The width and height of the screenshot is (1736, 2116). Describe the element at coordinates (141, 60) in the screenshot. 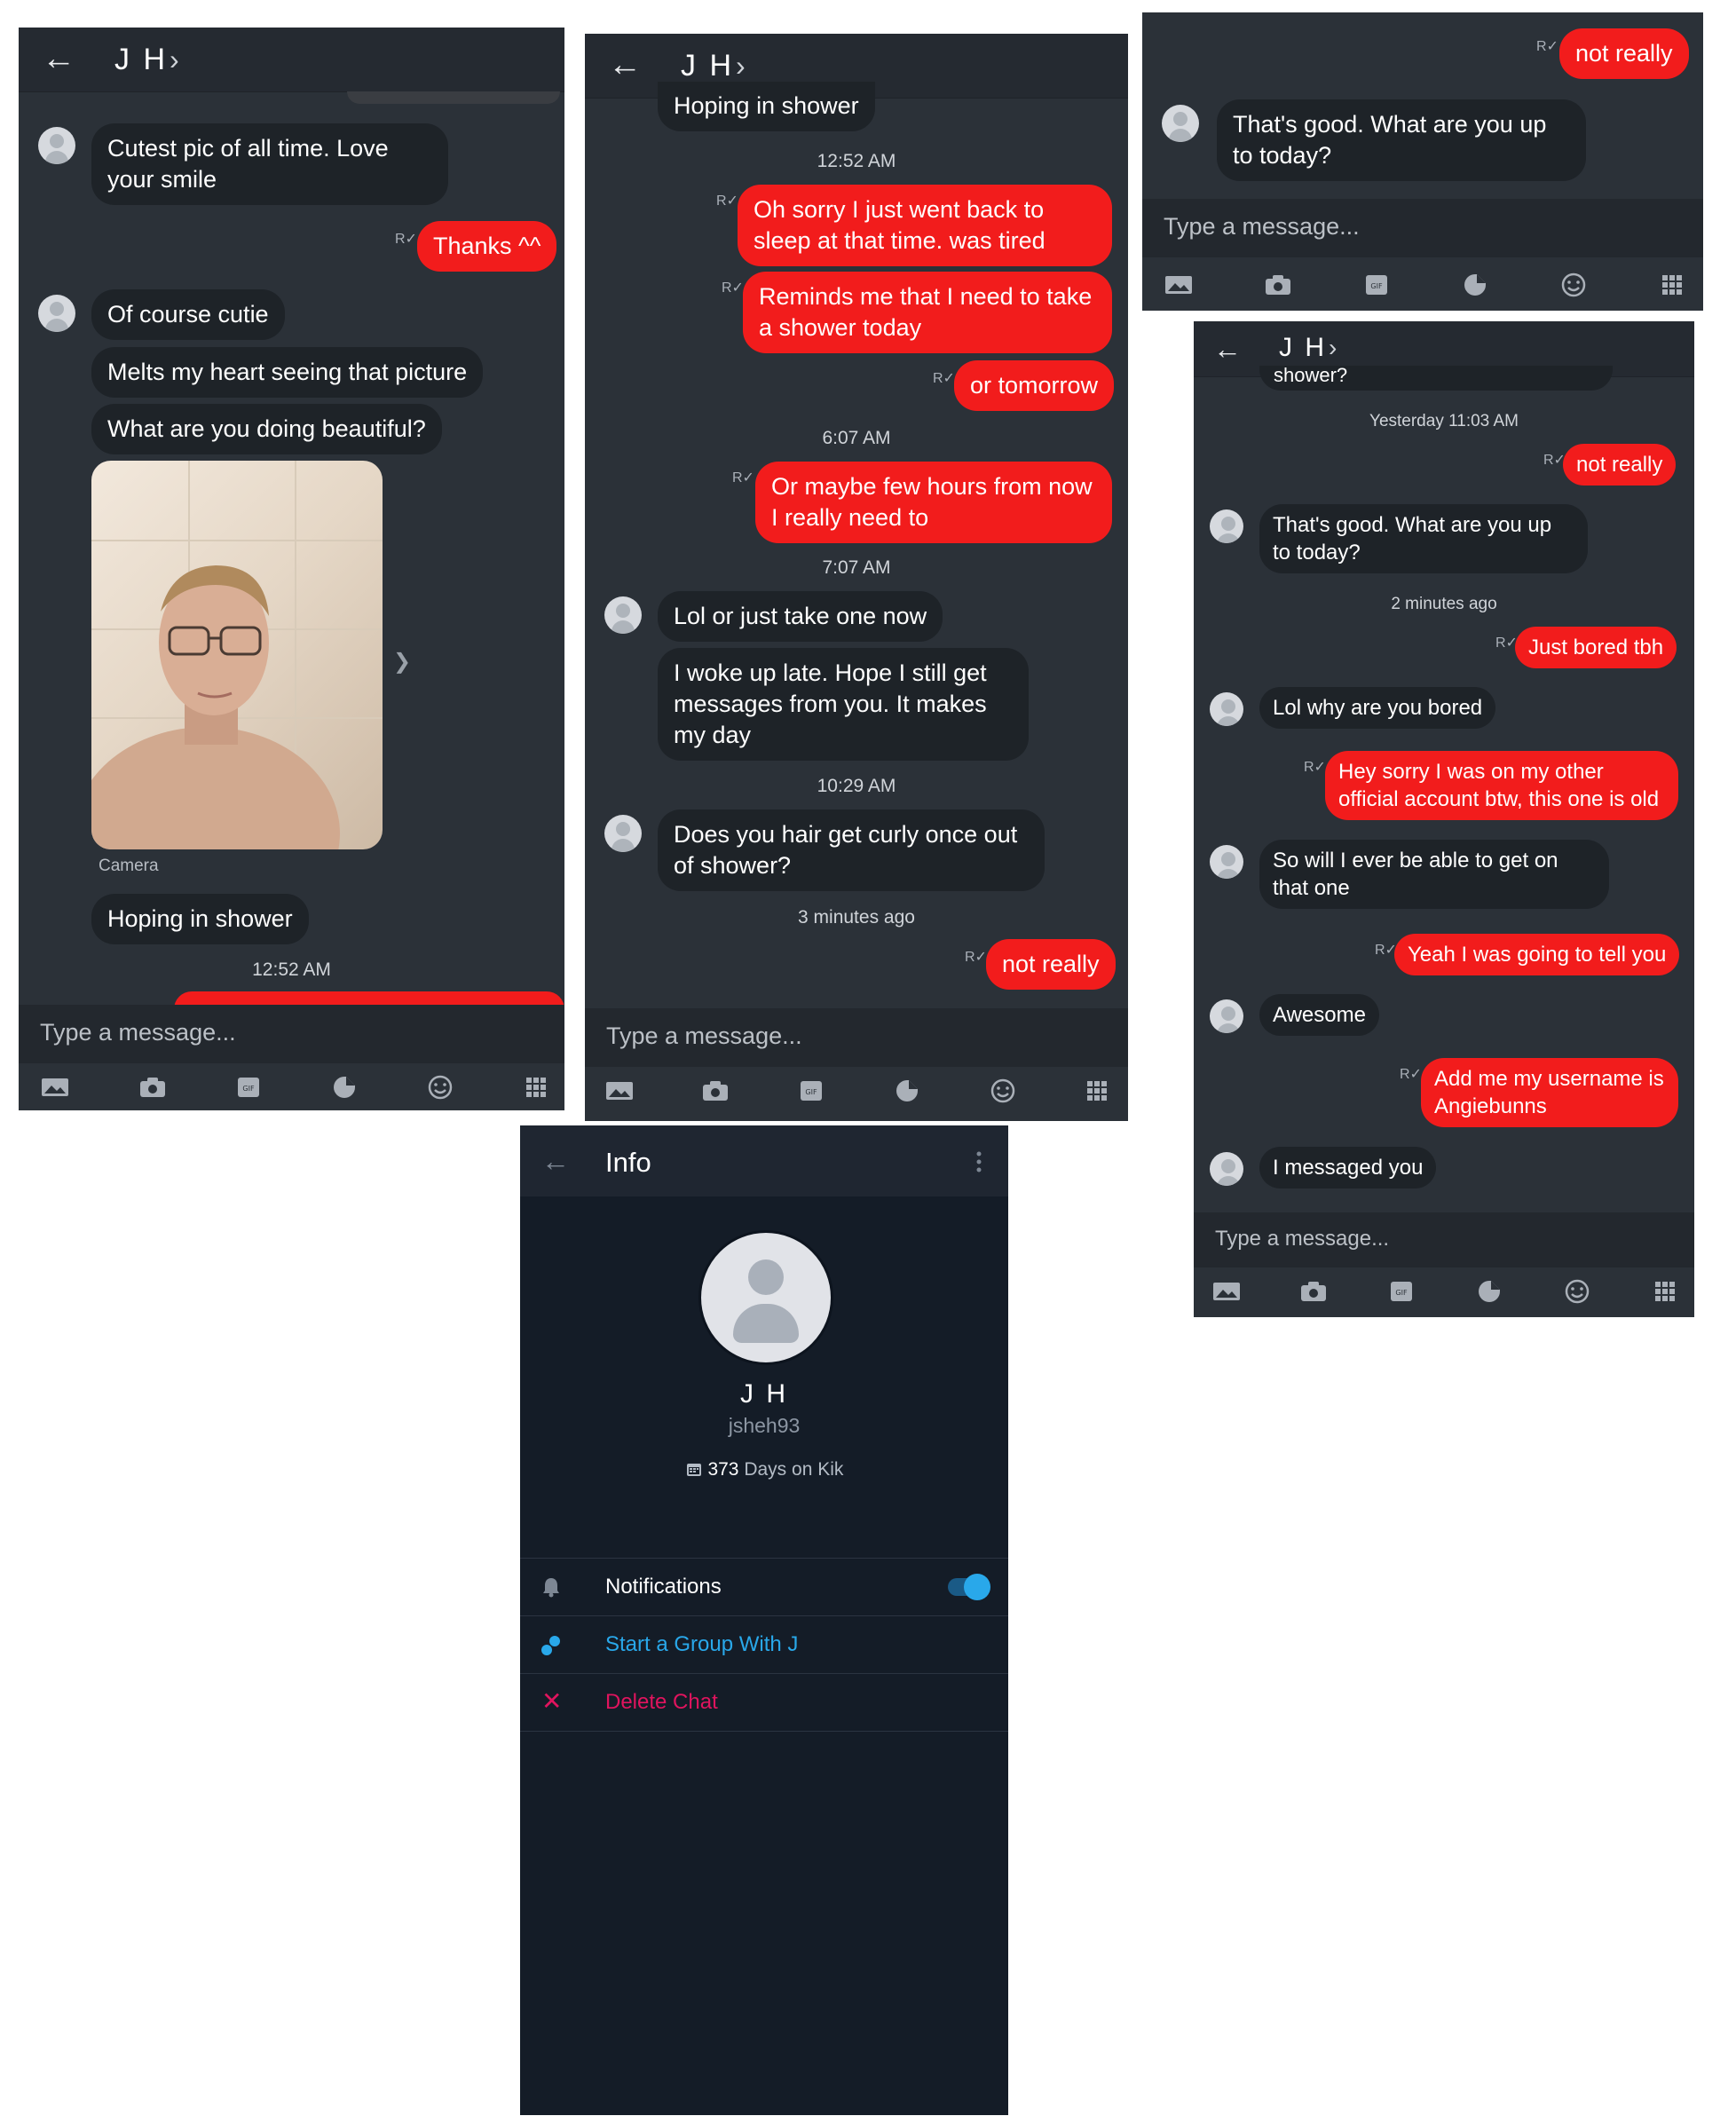

I see `contact-name: J H` at that location.